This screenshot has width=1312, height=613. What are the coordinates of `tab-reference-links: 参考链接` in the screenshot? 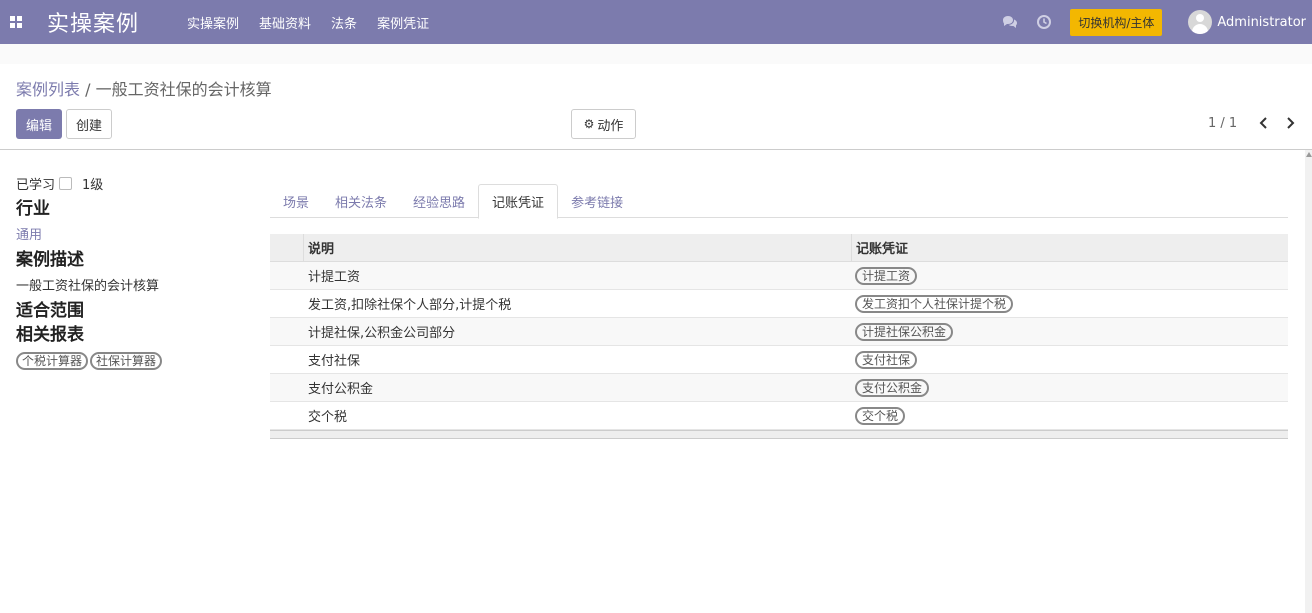 It's located at (597, 201).